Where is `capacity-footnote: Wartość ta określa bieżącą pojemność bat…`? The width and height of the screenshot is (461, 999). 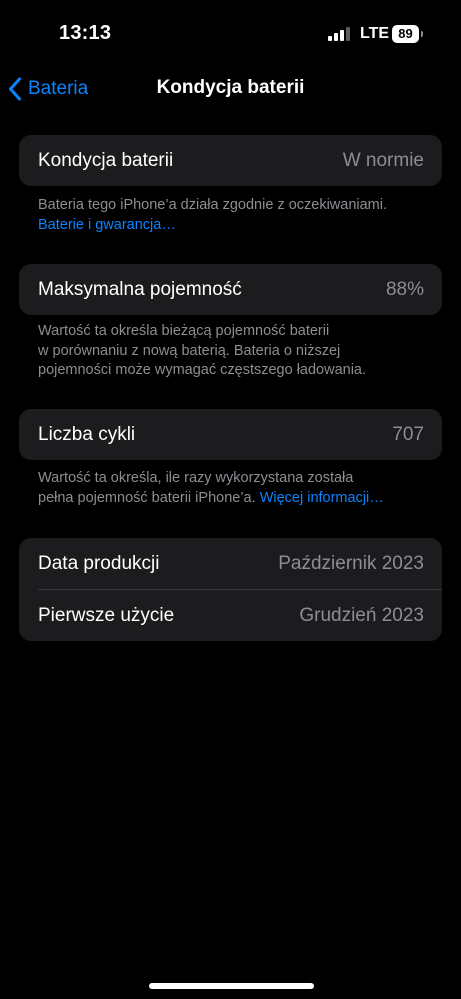 capacity-footnote: Wartość ta określa bieżącą pojemność bat… is located at coordinates (238, 351).